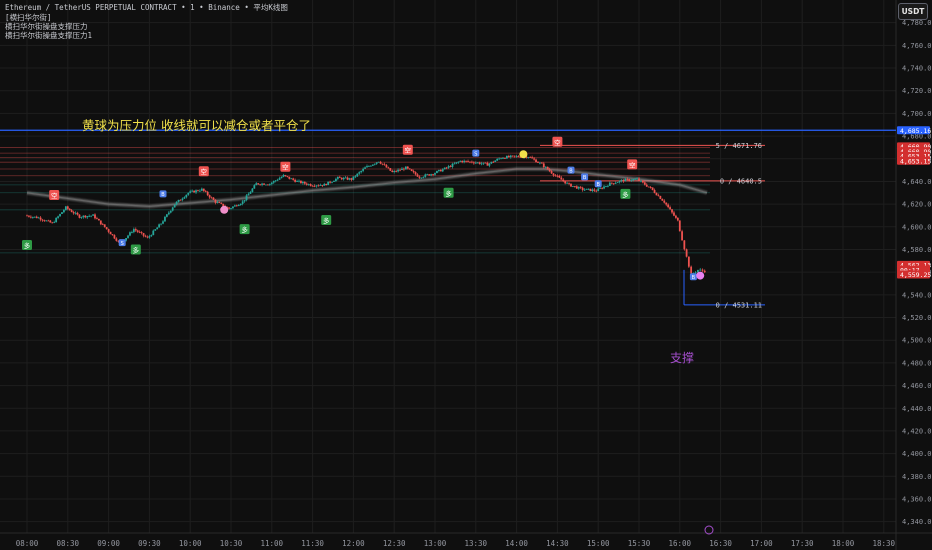  Describe the element at coordinates (28, 17) in the screenshot. I see `indicator-label-1: [横扫华尔街]` at that location.